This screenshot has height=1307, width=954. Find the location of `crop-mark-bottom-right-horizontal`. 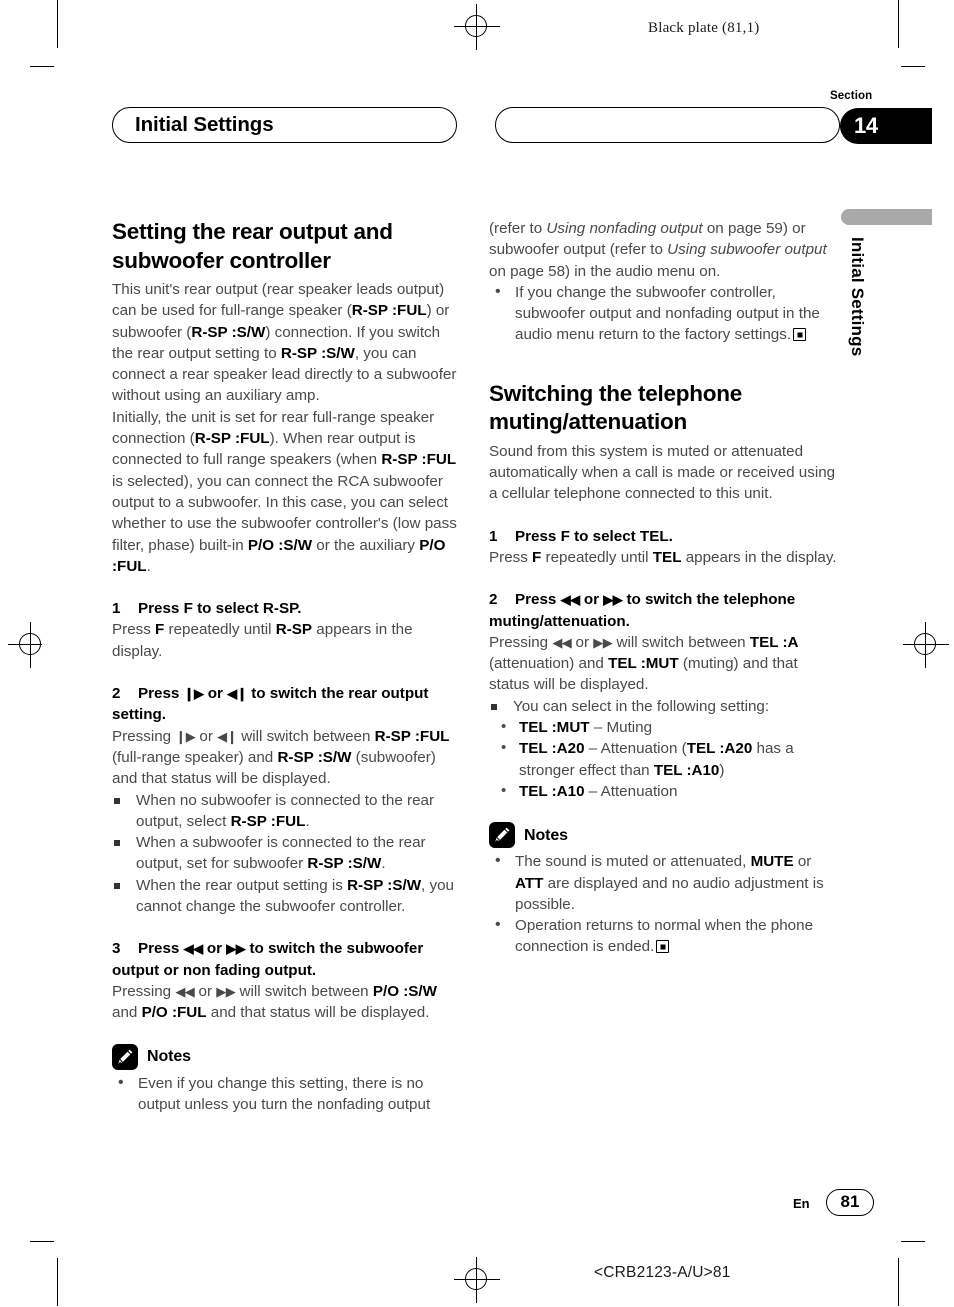

crop-mark-bottom-right-horizontal is located at coordinates (913, 1241).